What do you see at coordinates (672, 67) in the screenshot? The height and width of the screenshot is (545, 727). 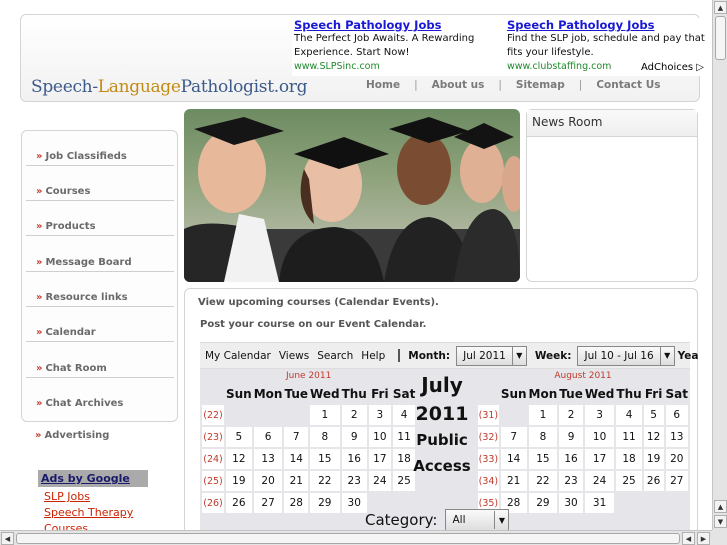 I see `adchoices-link: AdChoices ▷` at bounding box center [672, 67].